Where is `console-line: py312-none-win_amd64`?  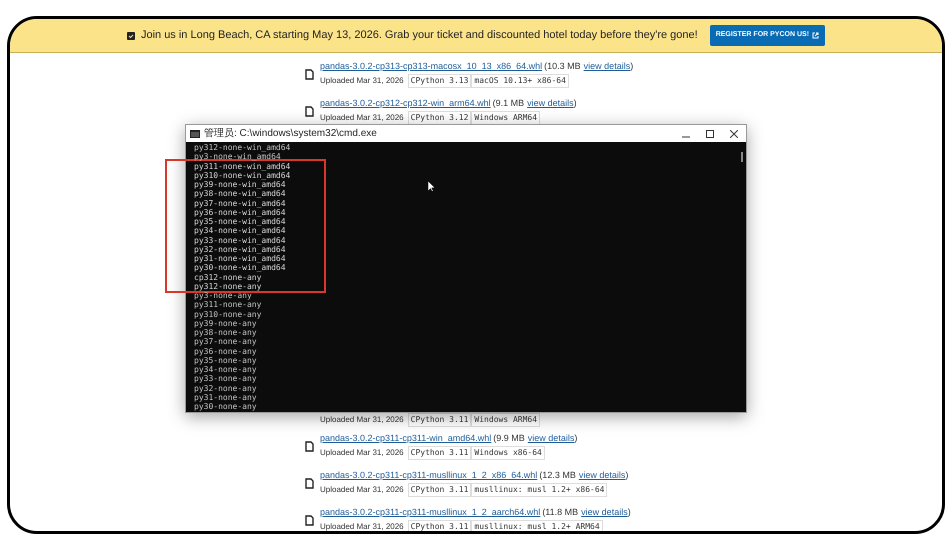 console-line: py312-none-win_amd64 is located at coordinates (242, 147).